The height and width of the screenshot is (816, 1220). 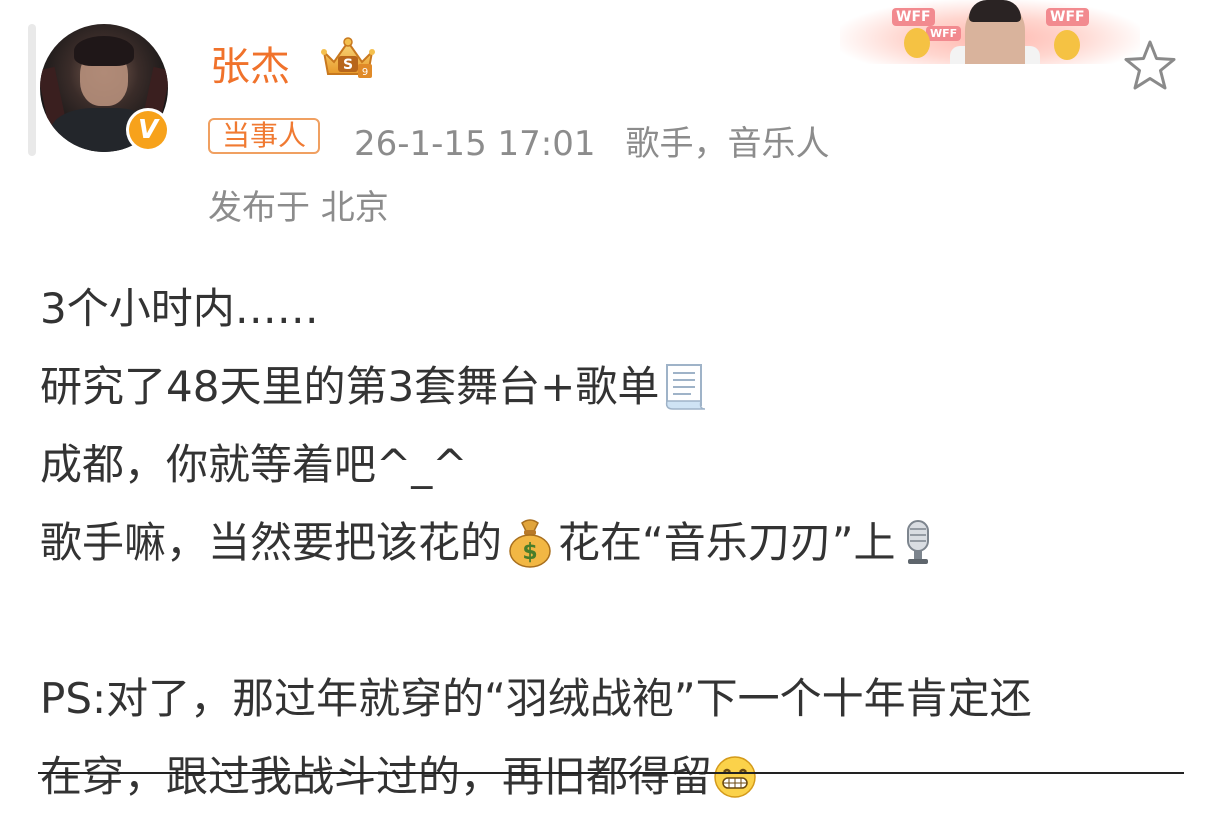 What do you see at coordinates (32, 90) in the screenshot?
I see `left-edge-bar` at bounding box center [32, 90].